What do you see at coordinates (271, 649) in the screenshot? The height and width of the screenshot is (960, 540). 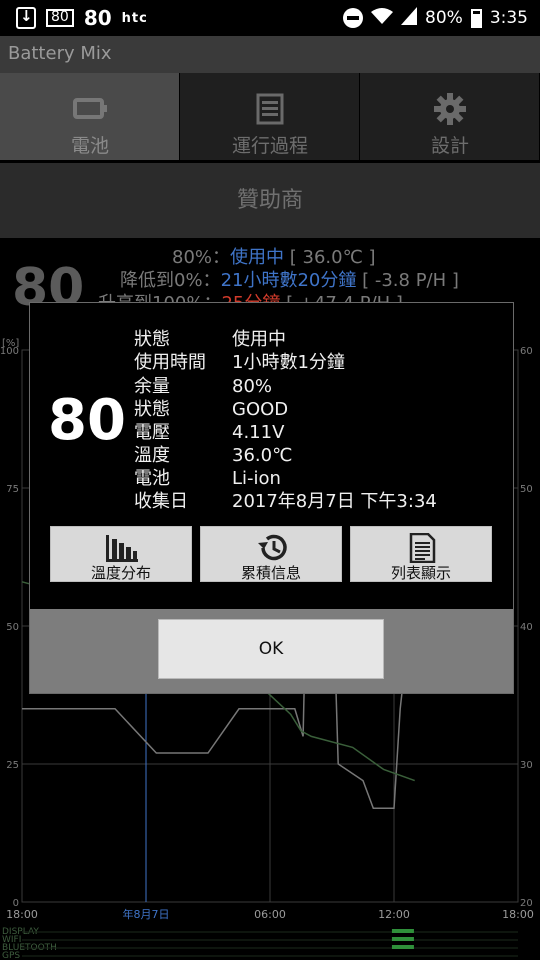 I see `ok-button: OK` at bounding box center [271, 649].